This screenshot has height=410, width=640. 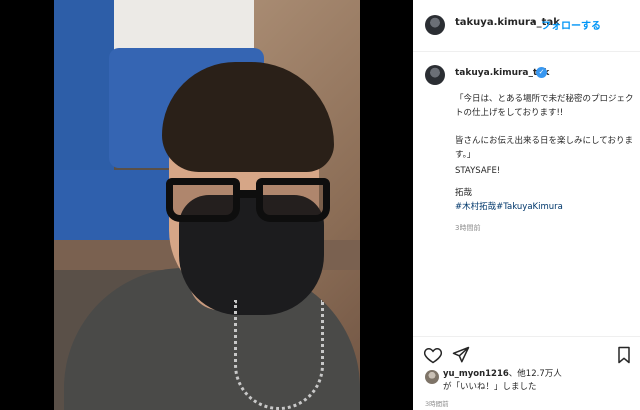 What do you see at coordinates (478, 171) in the screenshot?
I see `caption-line-3: STAYSAFE!` at bounding box center [478, 171].